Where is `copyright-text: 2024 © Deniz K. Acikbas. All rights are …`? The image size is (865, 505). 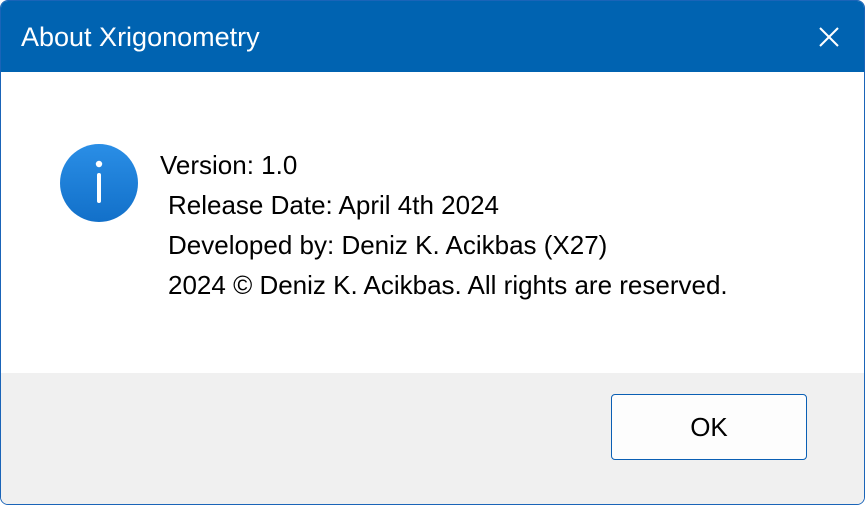
copyright-text: 2024 © Deniz K. Acikbas. All rights are … is located at coordinates (448, 285).